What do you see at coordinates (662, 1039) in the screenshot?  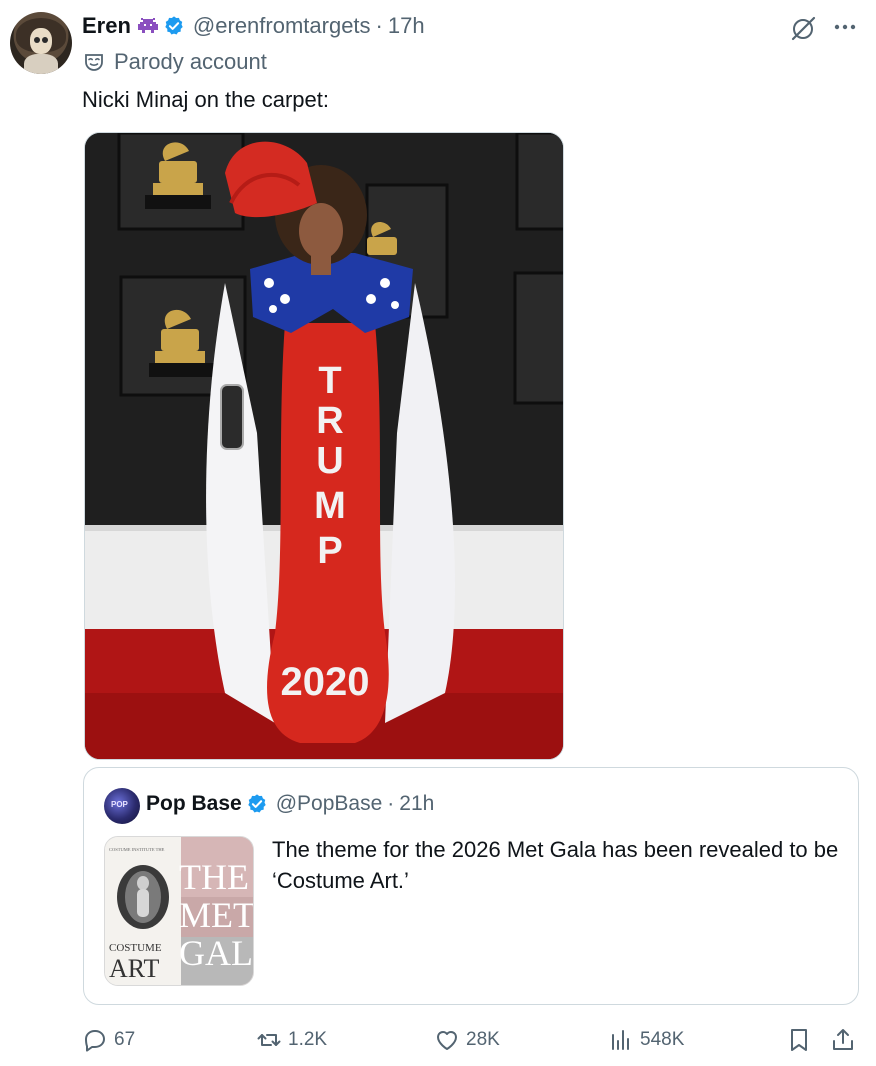 I see `views-count: 548K` at bounding box center [662, 1039].